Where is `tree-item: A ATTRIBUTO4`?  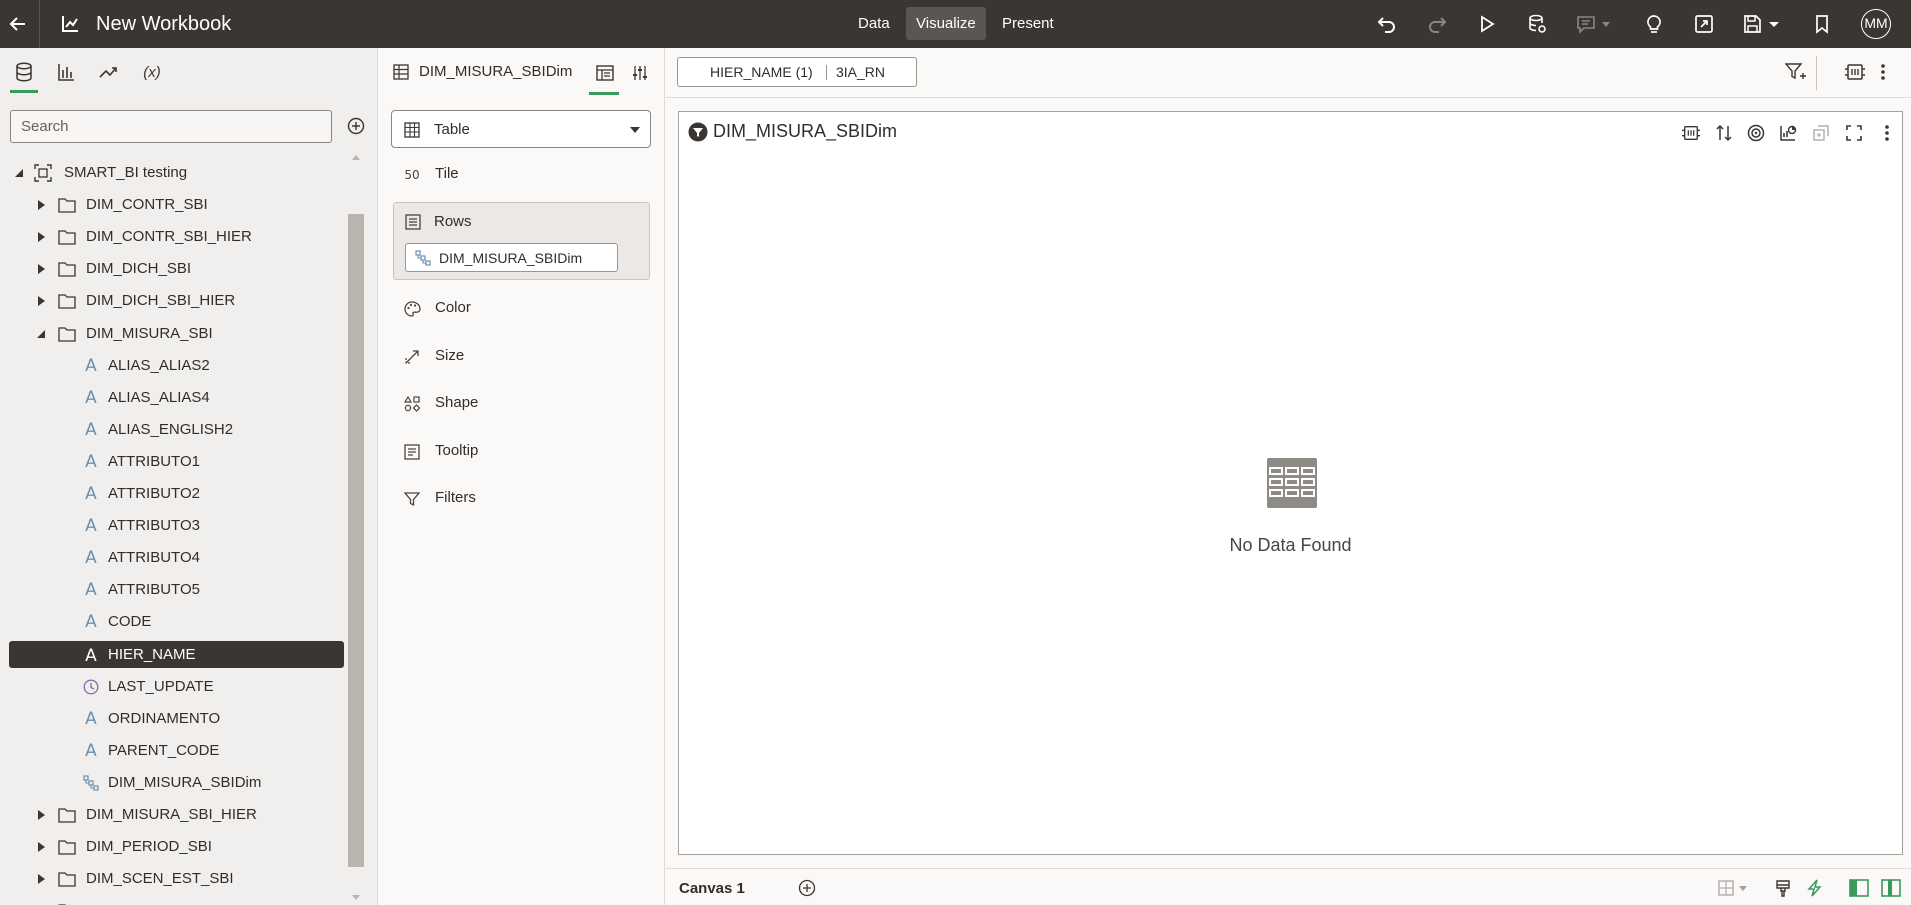 tree-item: A ATTRIBUTO4 is located at coordinates (173, 558).